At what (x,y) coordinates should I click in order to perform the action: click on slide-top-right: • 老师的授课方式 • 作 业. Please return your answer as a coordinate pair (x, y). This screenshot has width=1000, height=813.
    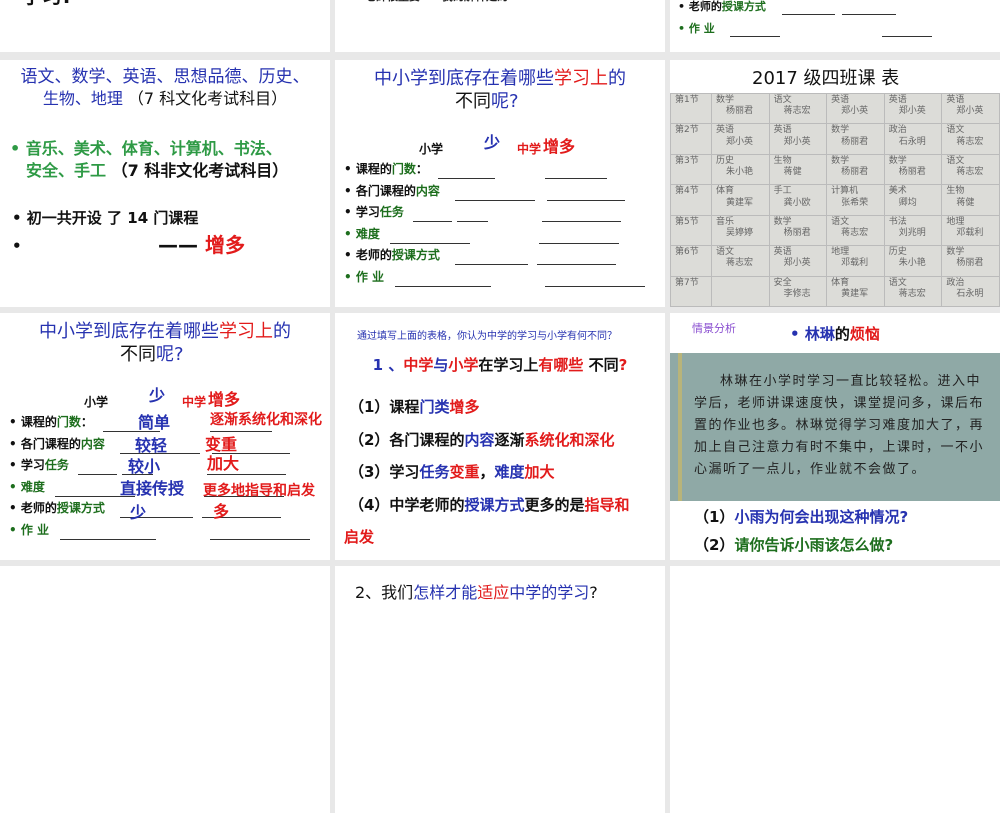
    Looking at the image, I should click on (835, 26).